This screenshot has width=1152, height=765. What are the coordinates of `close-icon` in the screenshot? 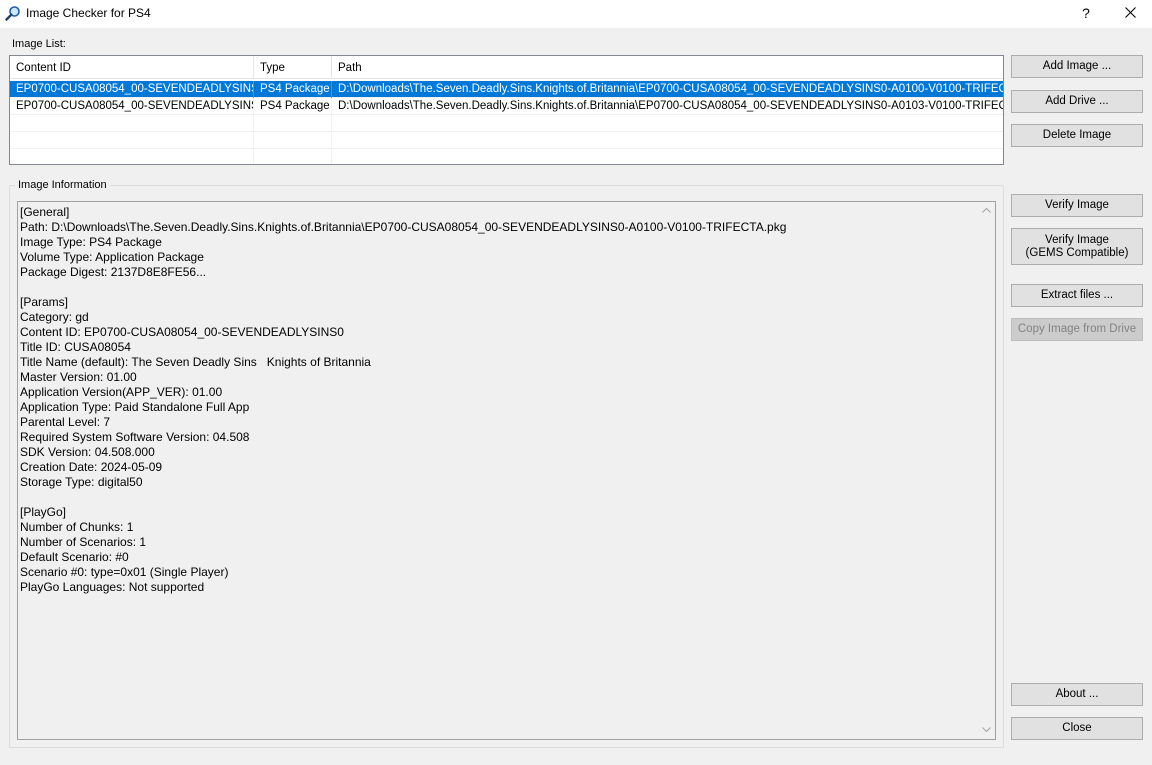 It's located at (1130, 12).